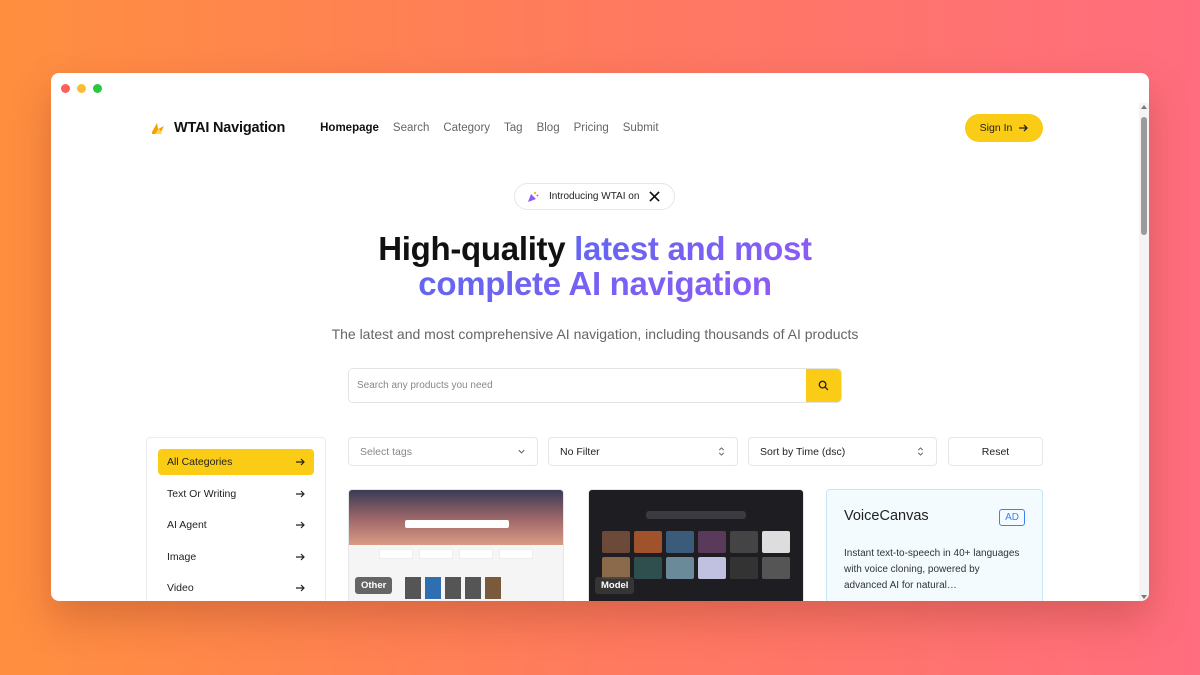 The image size is (1200, 675). I want to click on window-controls, so click(81, 88).